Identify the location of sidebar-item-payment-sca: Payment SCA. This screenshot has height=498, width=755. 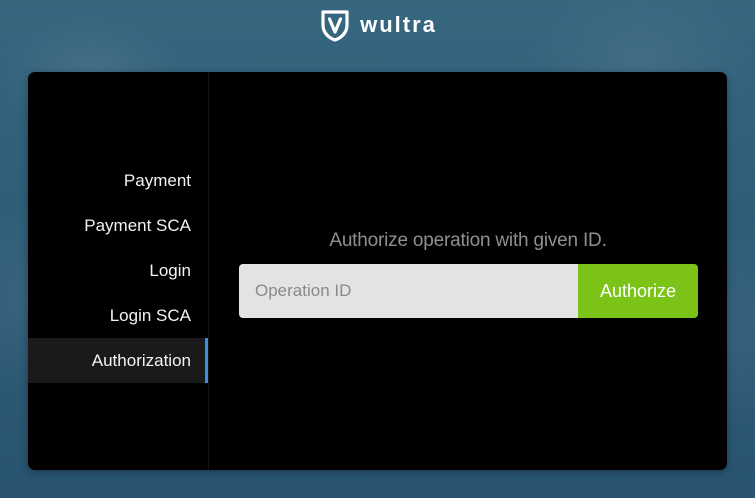
(118, 225).